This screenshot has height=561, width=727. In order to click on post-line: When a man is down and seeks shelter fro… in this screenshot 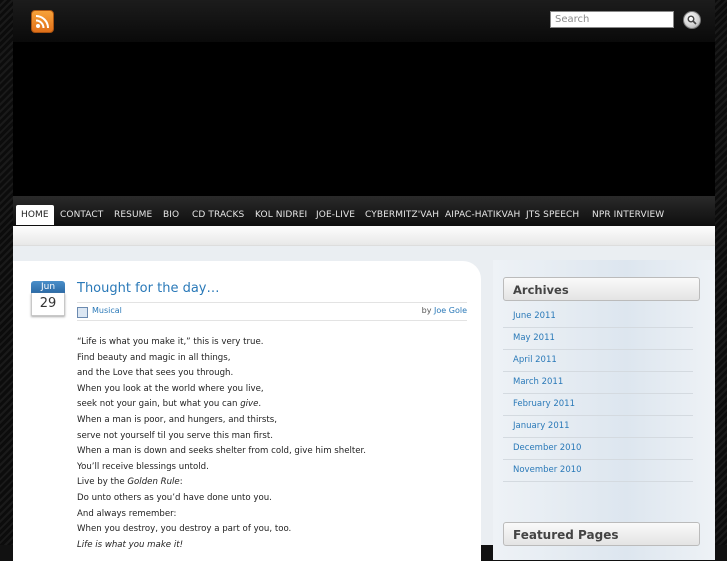, I will do `click(222, 451)`.